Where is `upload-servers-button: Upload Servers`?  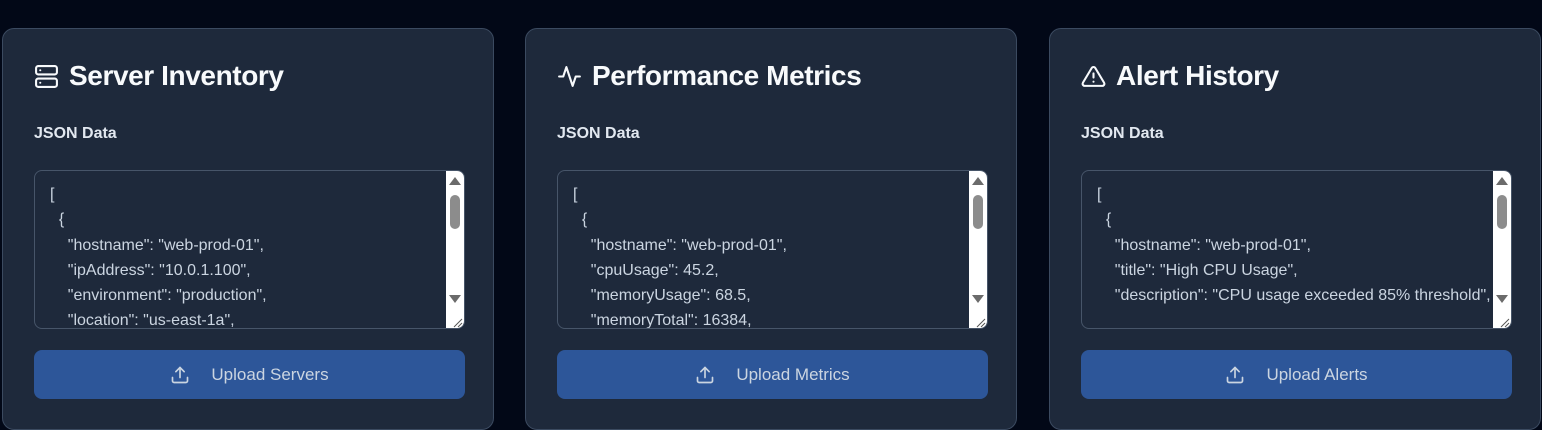 upload-servers-button: Upload Servers is located at coordinates (249, 374).